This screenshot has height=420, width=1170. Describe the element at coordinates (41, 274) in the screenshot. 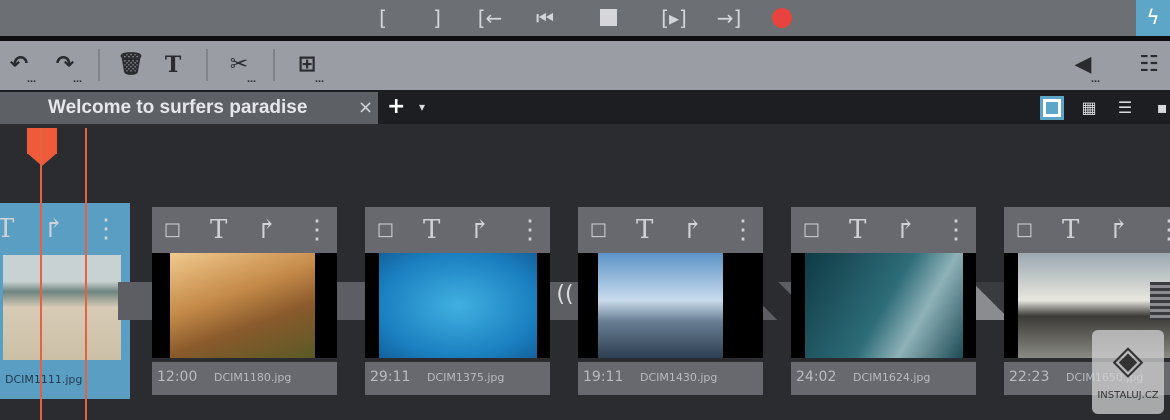

I see `playhead-line` at that location.